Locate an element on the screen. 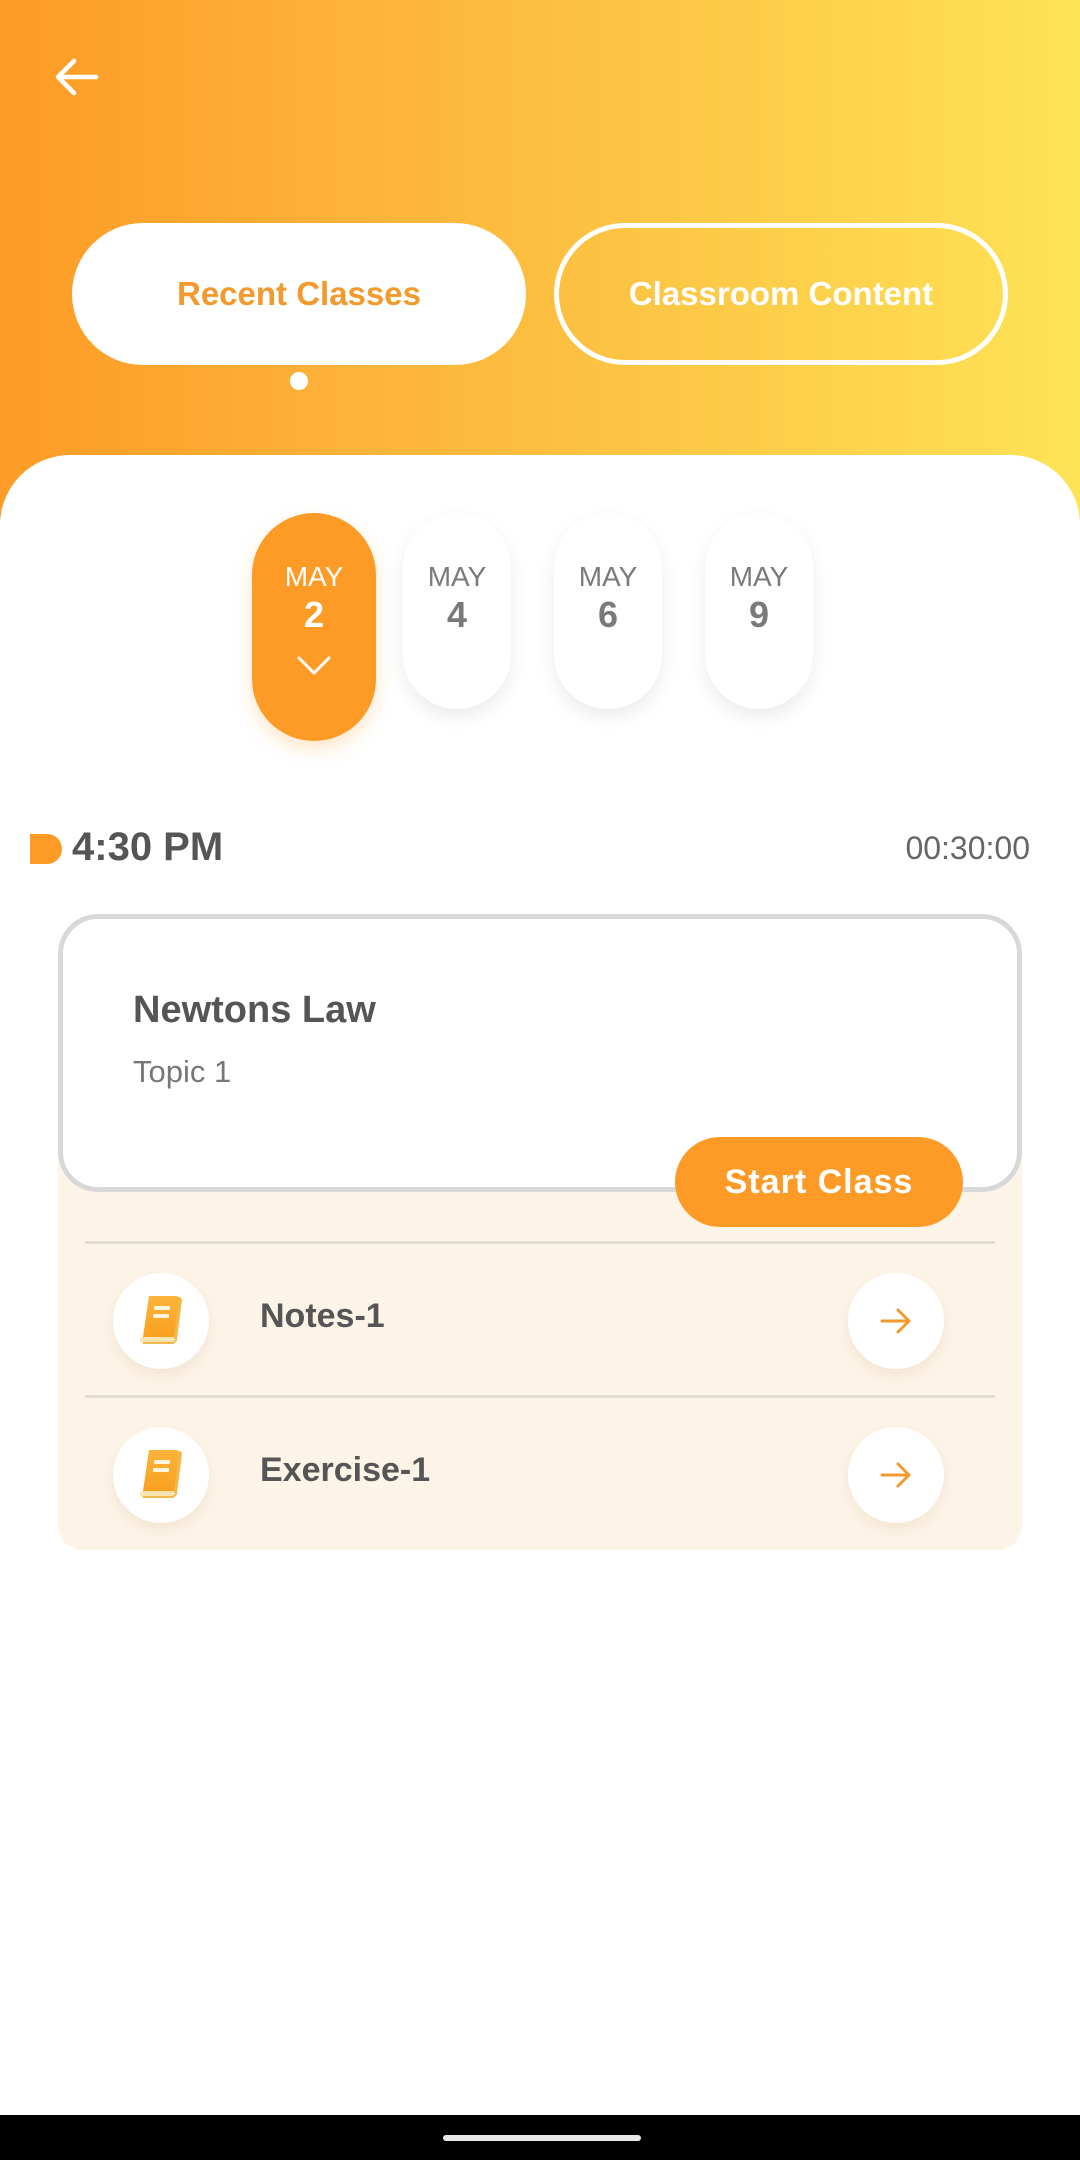 This screenshot has height=2160, width=1080. date-day: 9 is located at coordinates (759, 614).